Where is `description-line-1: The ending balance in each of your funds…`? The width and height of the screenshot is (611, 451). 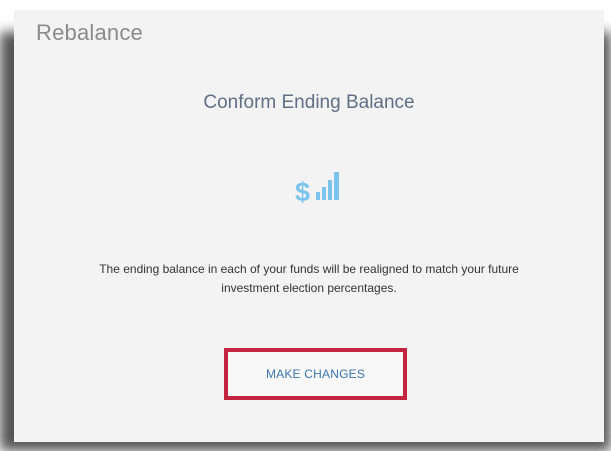 description-line-1: The ending balance in each of your funds… is located at coordinates (309, 269).